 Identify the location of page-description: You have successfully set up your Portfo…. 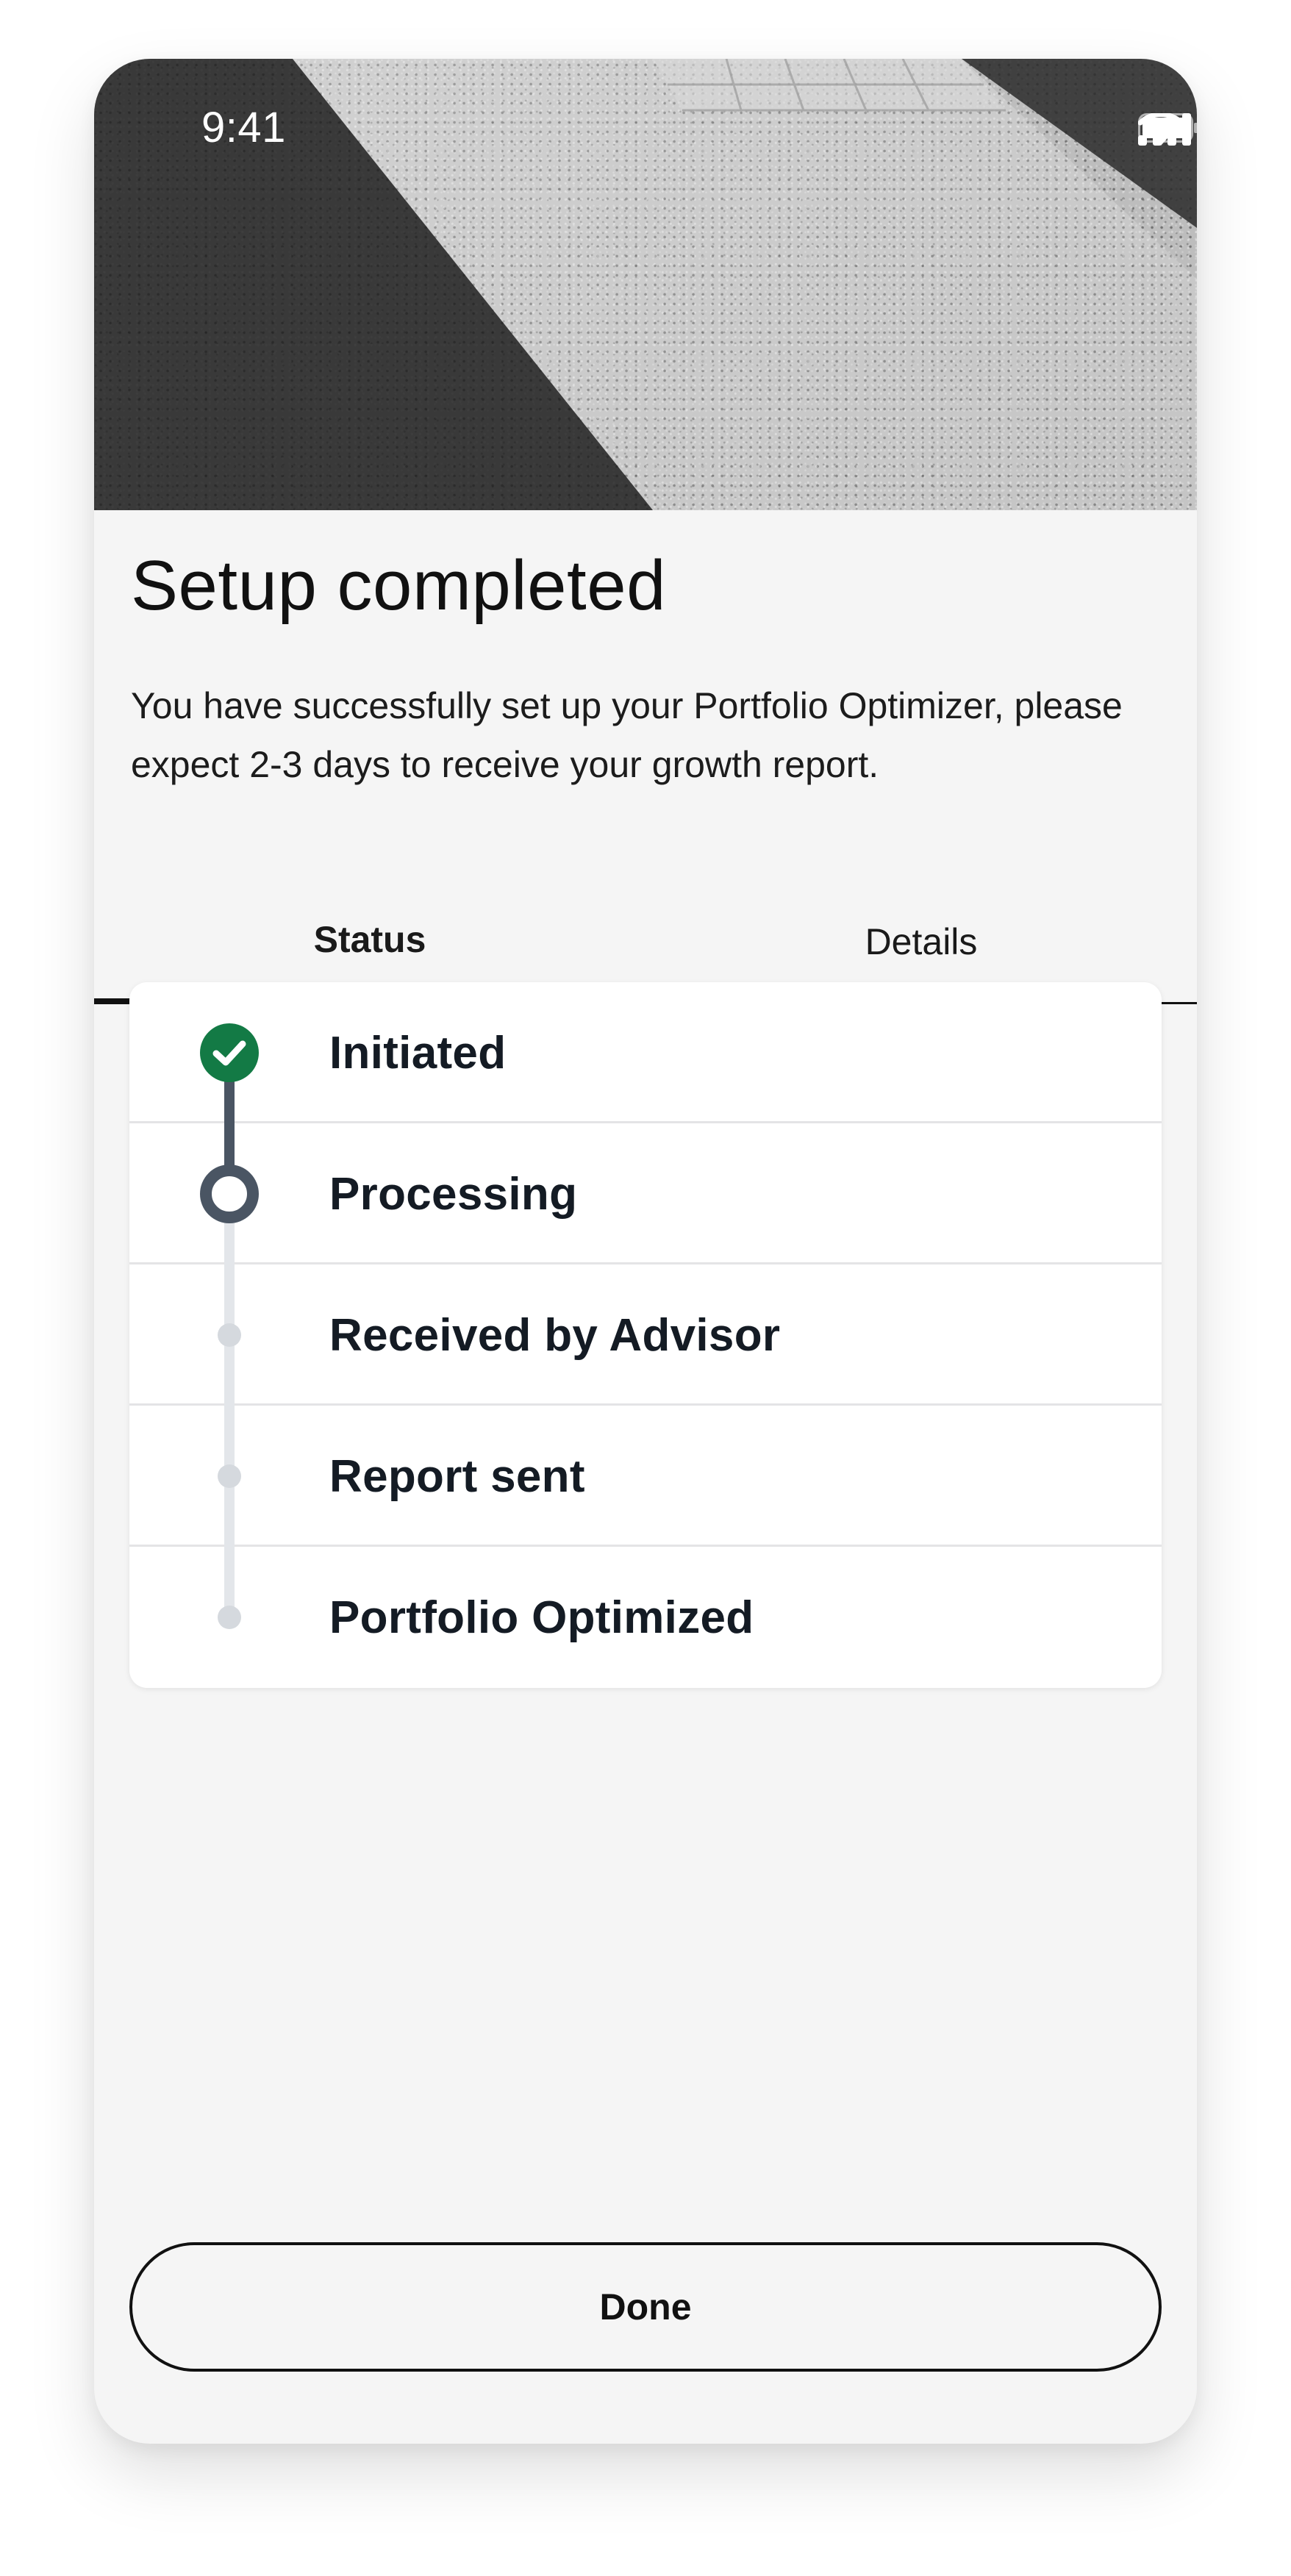
(627, 735).